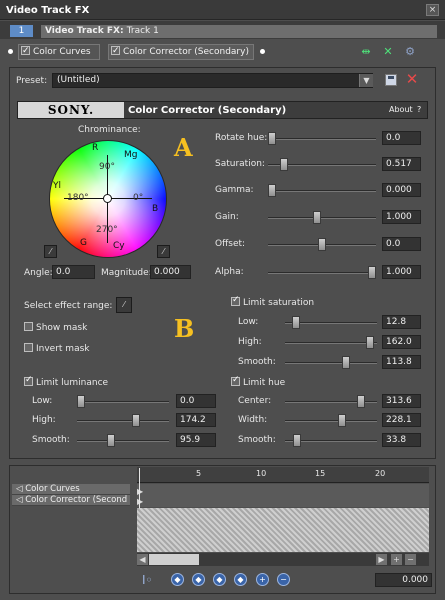 The image size is (445, 600). Describe the element at coordinates (283, 475) in the screenshot. I see `timeline-ruler` at that location.